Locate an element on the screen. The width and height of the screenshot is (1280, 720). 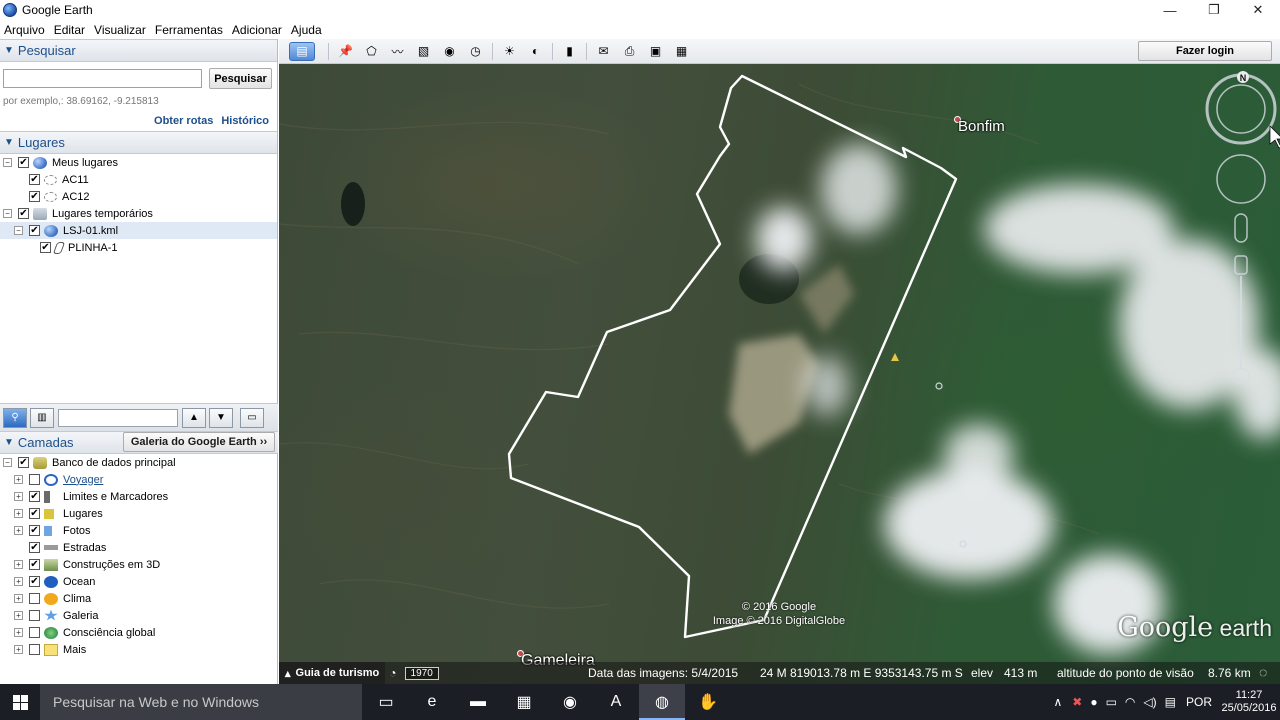
menu-ajuda: Ajuda is located at coordinates (307, 30).